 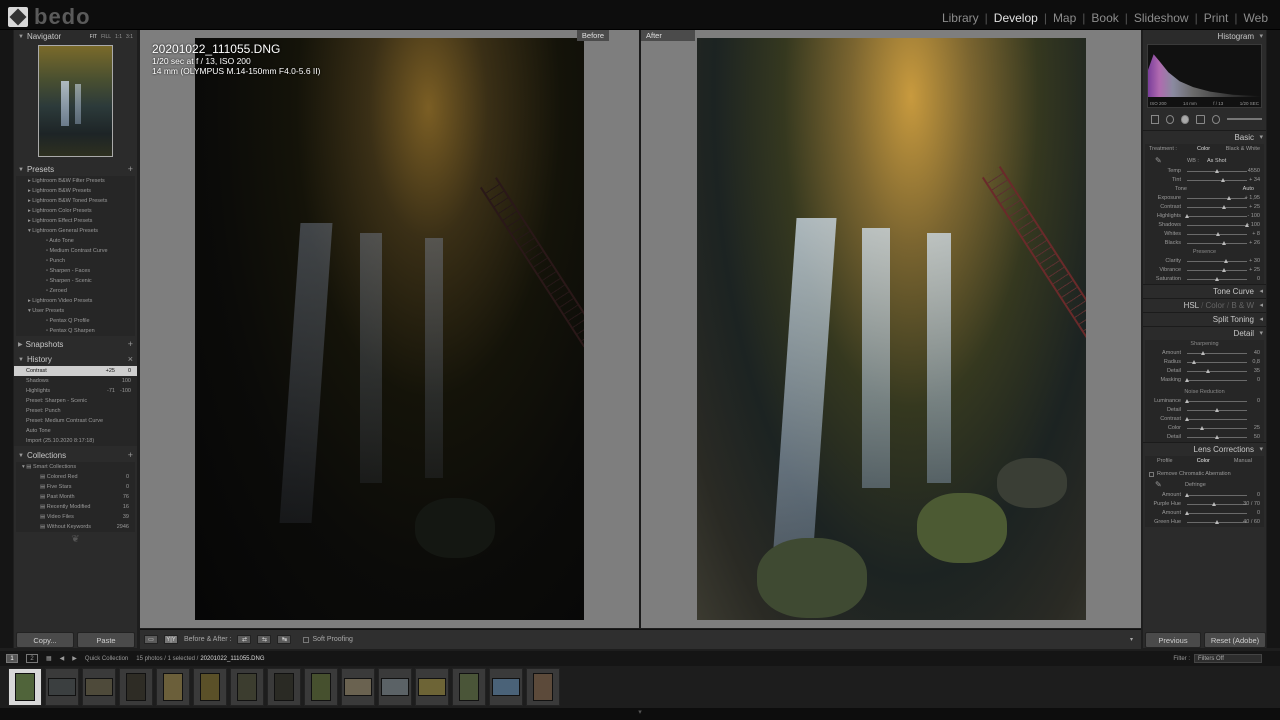 What do you see at coordinates (75, 371) in the screenshot?
I see `history-step: Contrast +25 0` at bounding box center [75, 371].